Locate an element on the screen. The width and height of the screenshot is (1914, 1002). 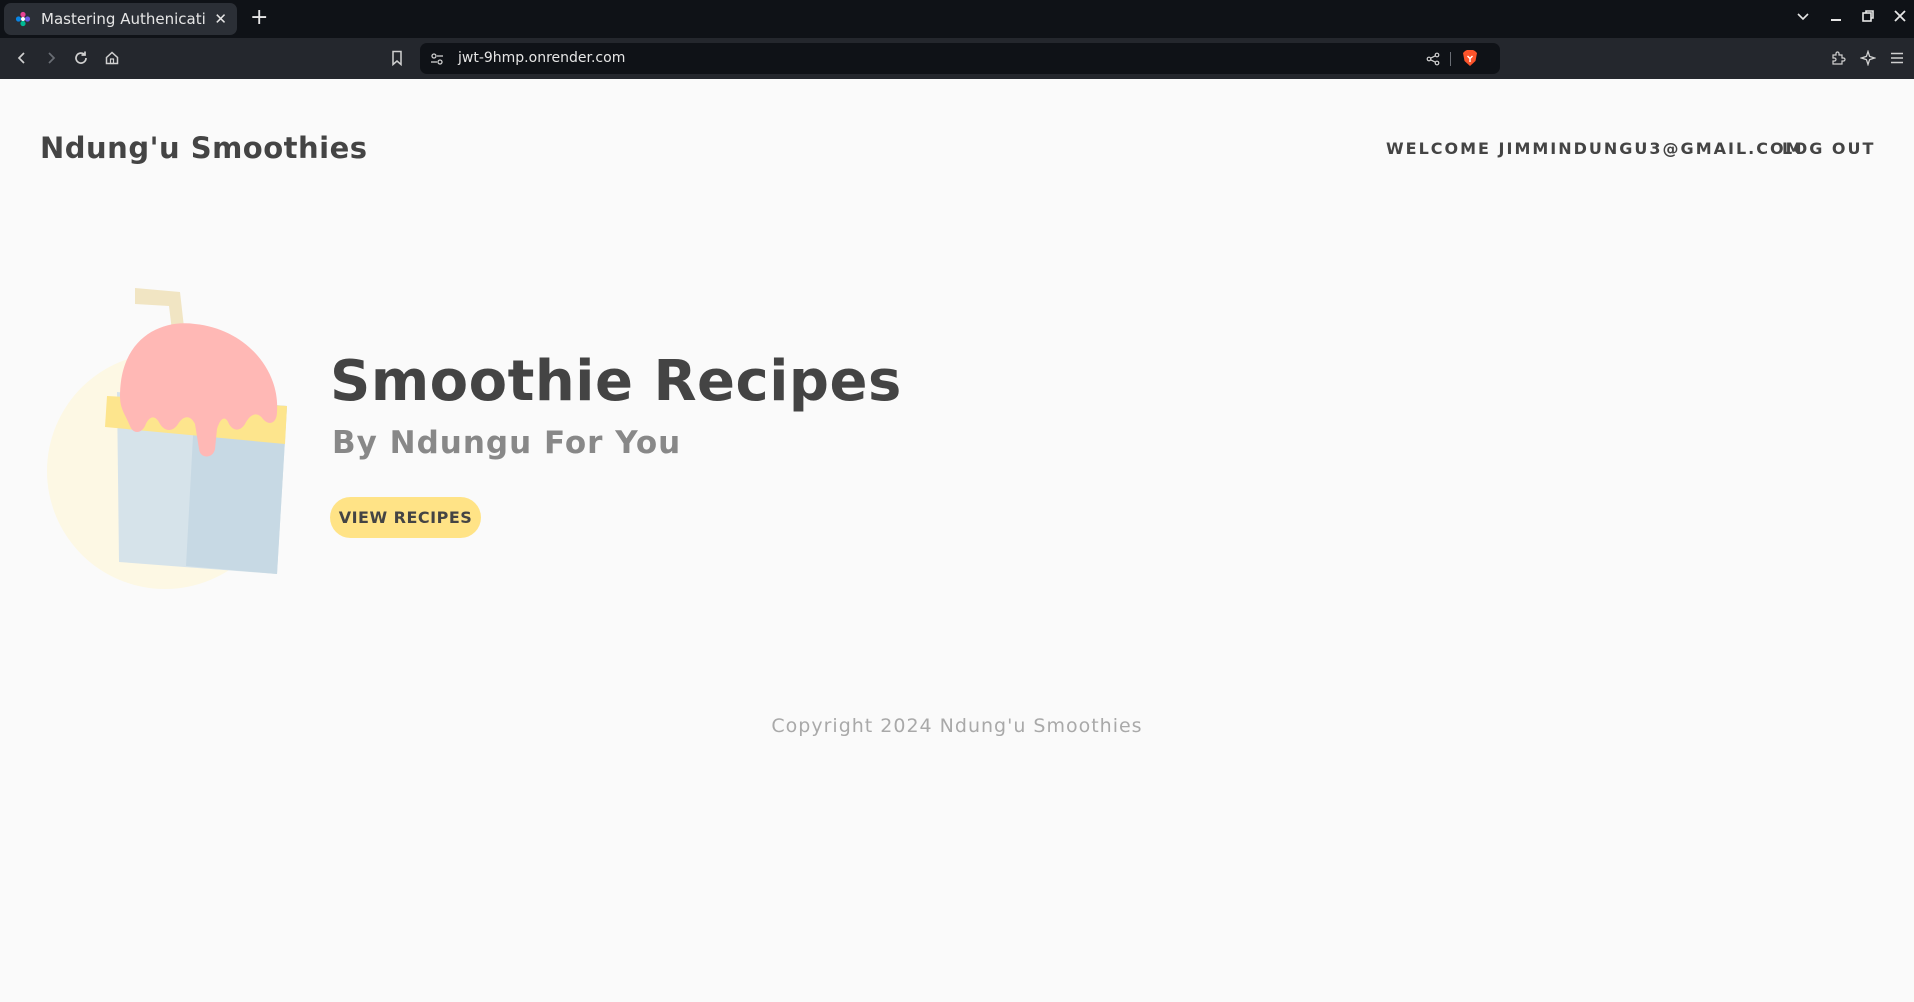
bookmark-icon is located at coordinates (397, 58).